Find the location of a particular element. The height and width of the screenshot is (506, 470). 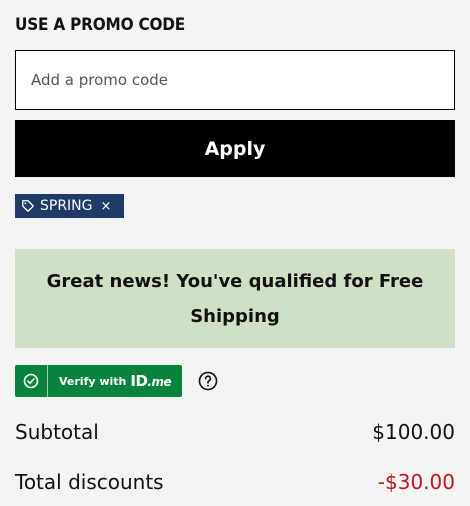

remove-promo-button: × is located at coordinates (106, 206).